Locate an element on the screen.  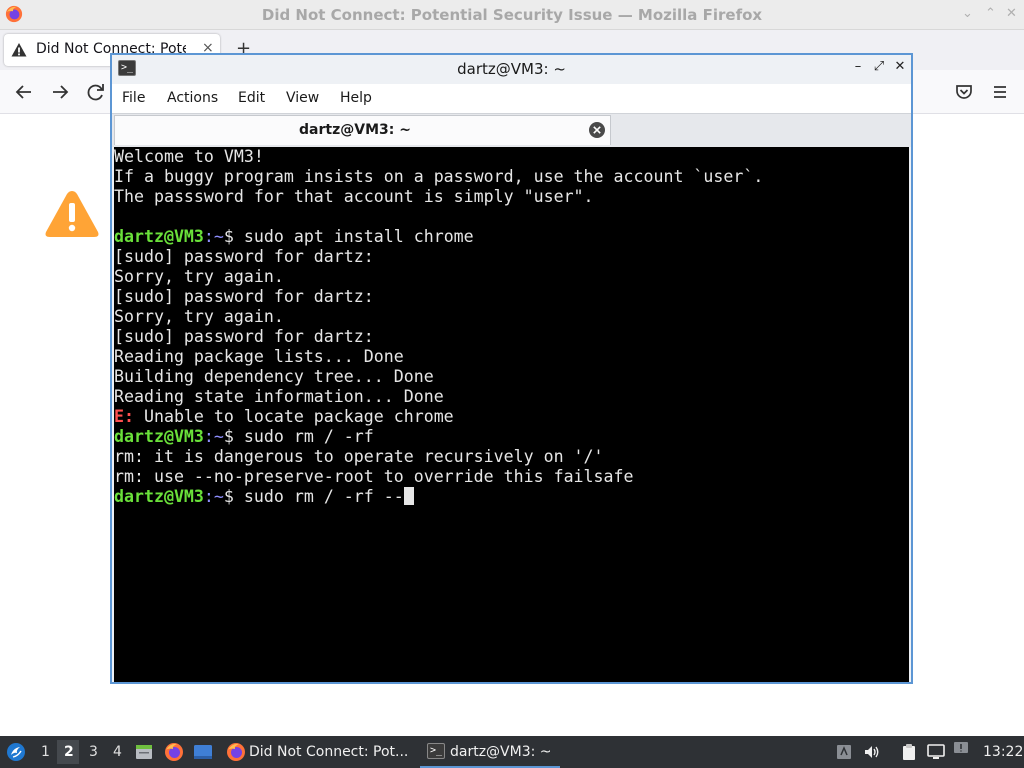
terminal-line: Welcome to VM3! is located at coordinates (438, 157).